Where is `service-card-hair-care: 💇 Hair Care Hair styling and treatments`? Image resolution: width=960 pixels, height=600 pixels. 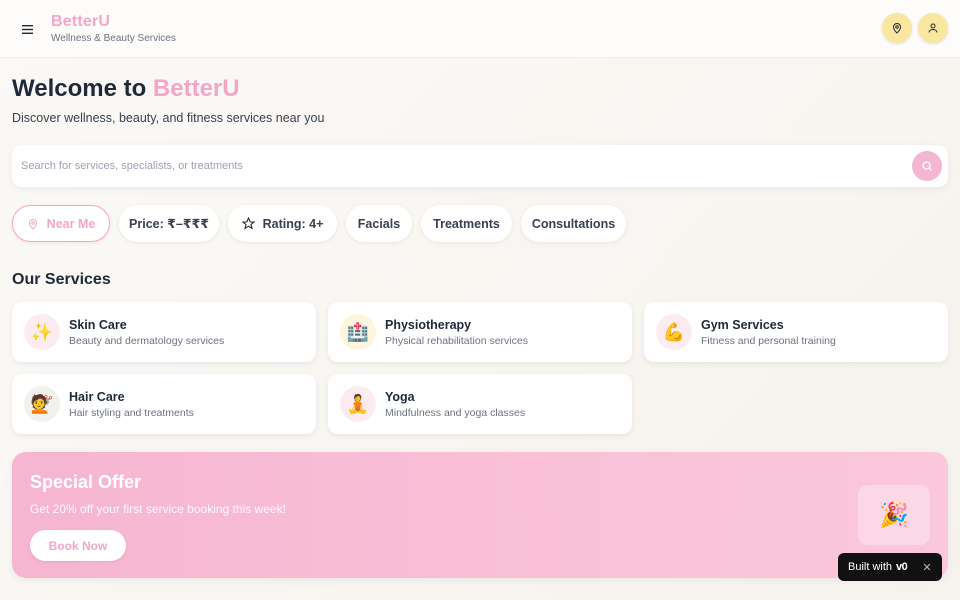
service-card-hair-care: 💇 Hair Care Hair styling and treatments is located at coordinates (164, 404).